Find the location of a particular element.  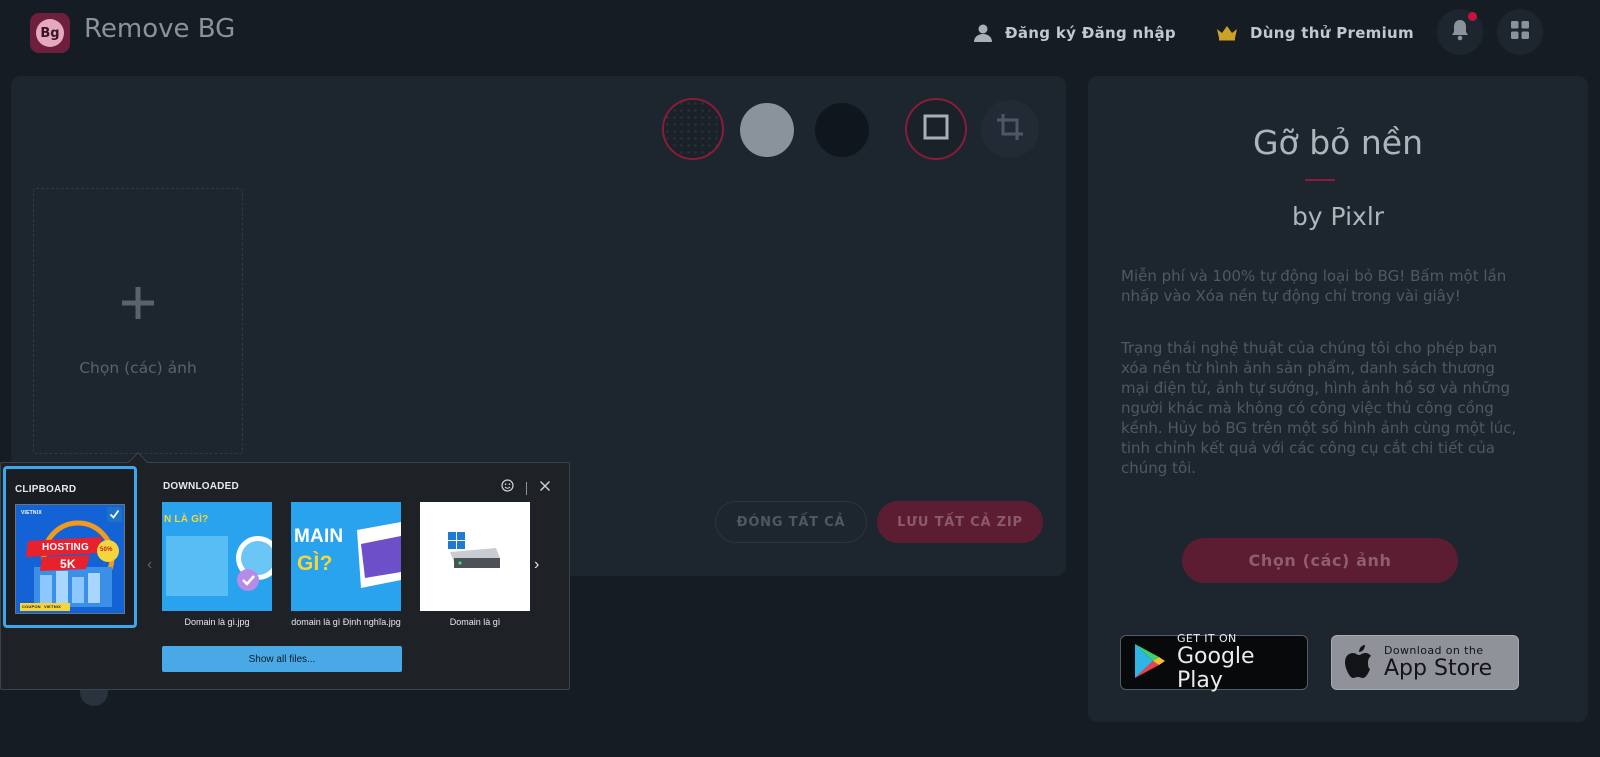

crop-icon is located at coordinates (1010, 129).